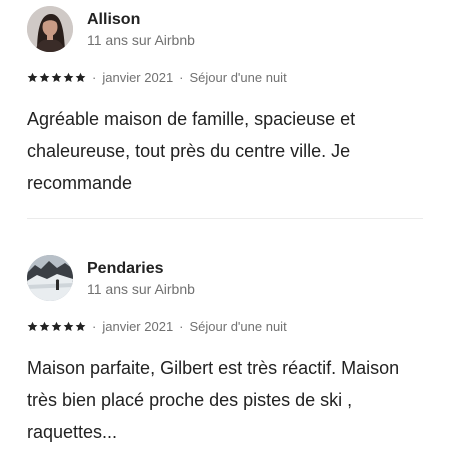 The width and height of the screenshot is (450, 450). I want to click on author-name: Allison, so click(141, 20).